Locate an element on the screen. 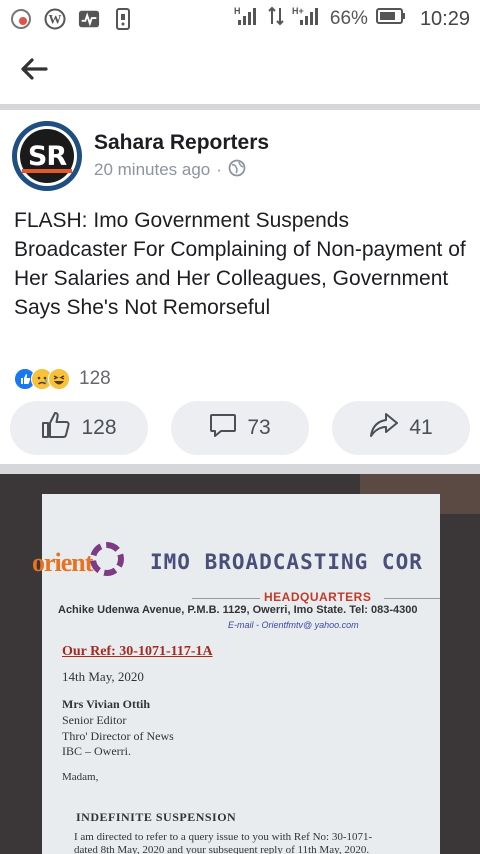  reactions-summary: 128 is located at coordinates (62, 379).